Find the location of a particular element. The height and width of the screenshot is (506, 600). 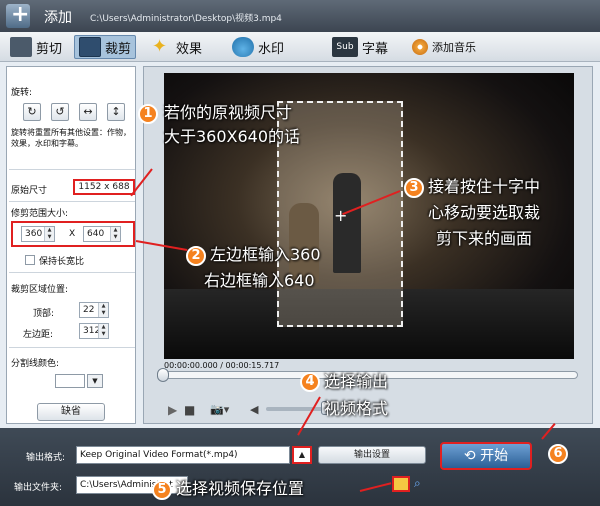

tab-add-music-label: 添加音乐 is located at coordinates (454, 47).